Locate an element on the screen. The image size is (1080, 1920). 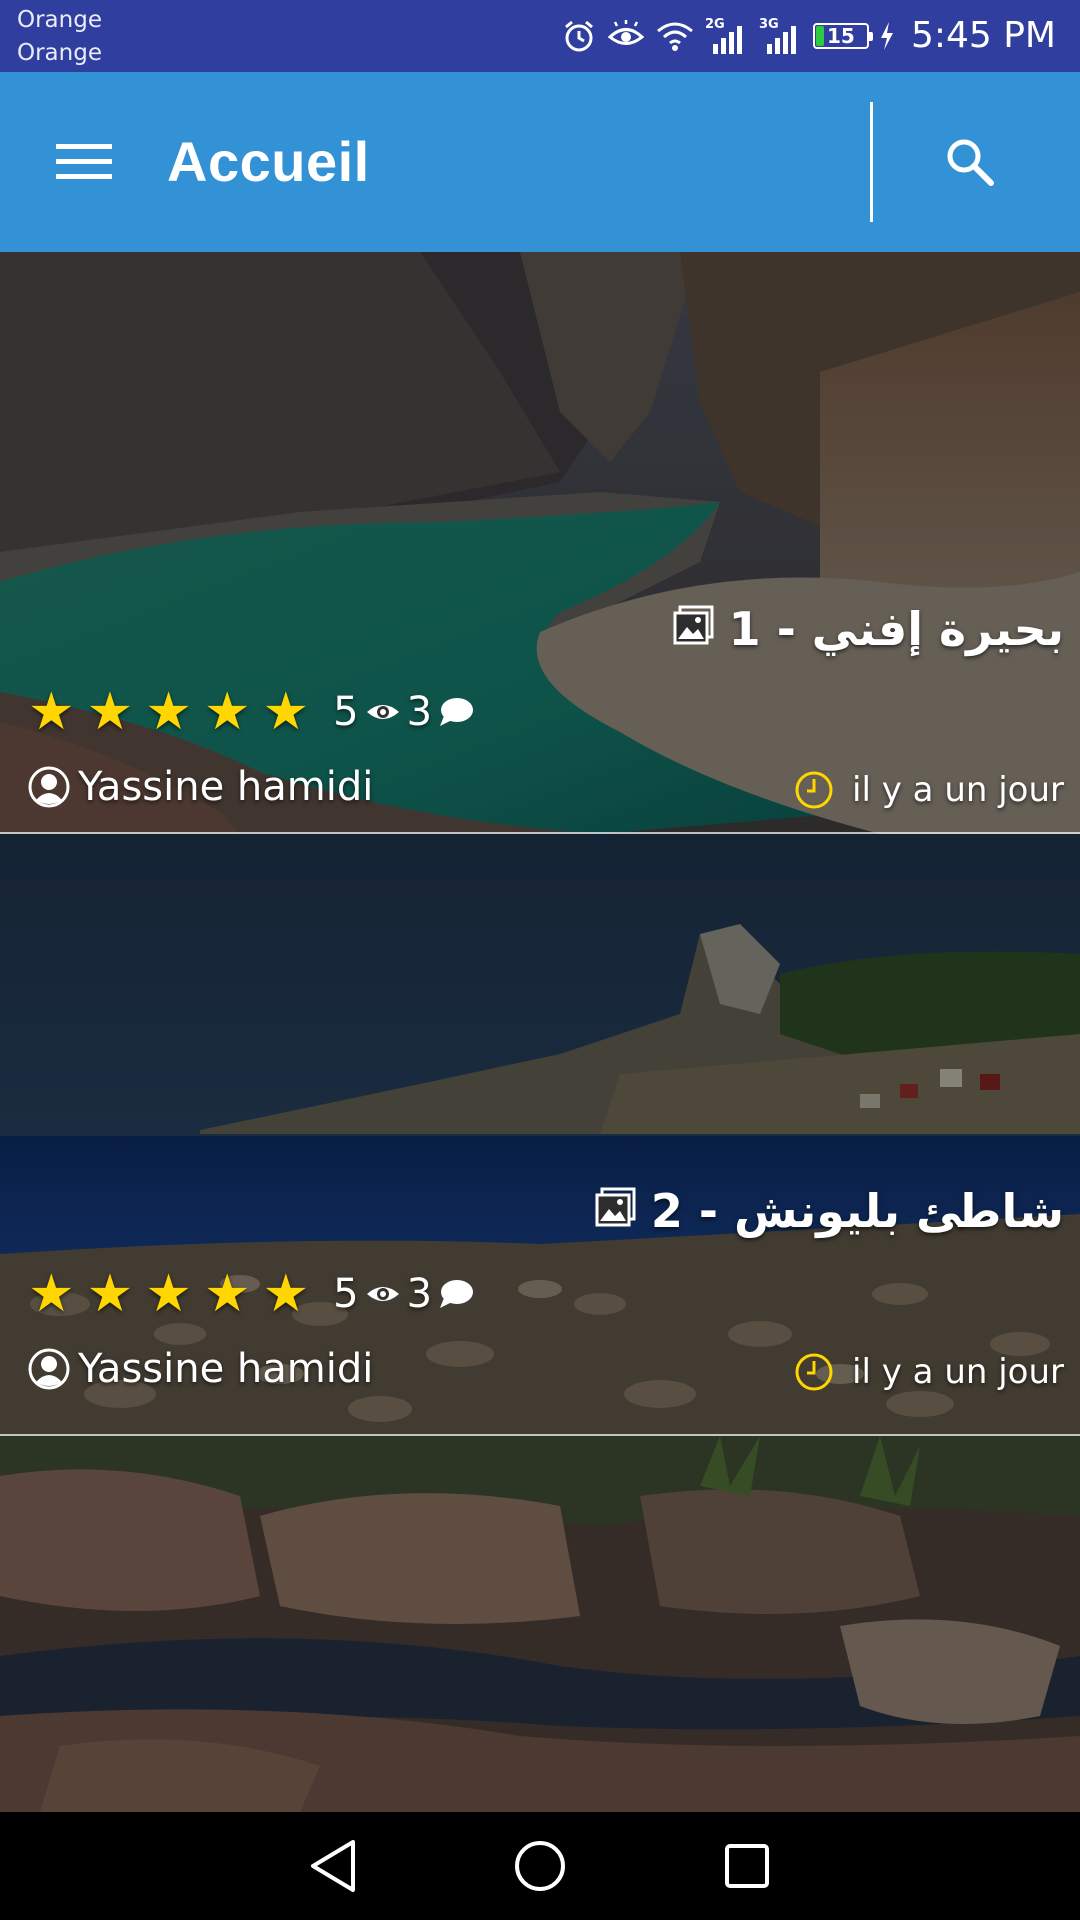
post-title-row: شاطئ بليونش - 2 is located at coordinates (829, 1211).